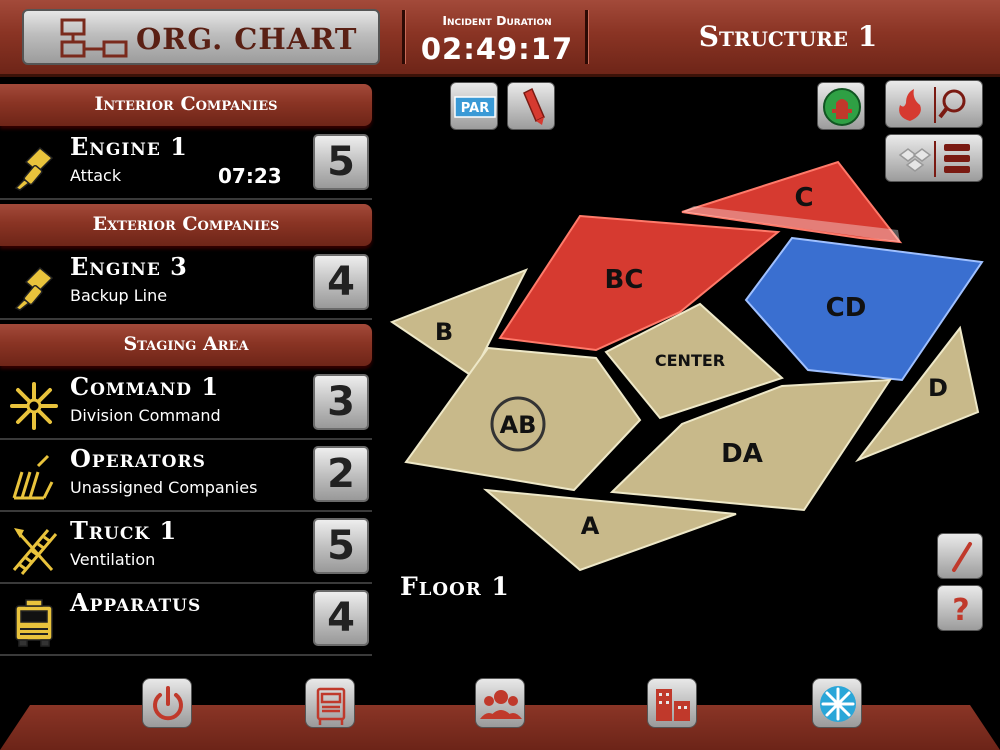 The height and width of the screenshot is (750, 1000). I want to click on help-icon: ?, so click(960, 610).